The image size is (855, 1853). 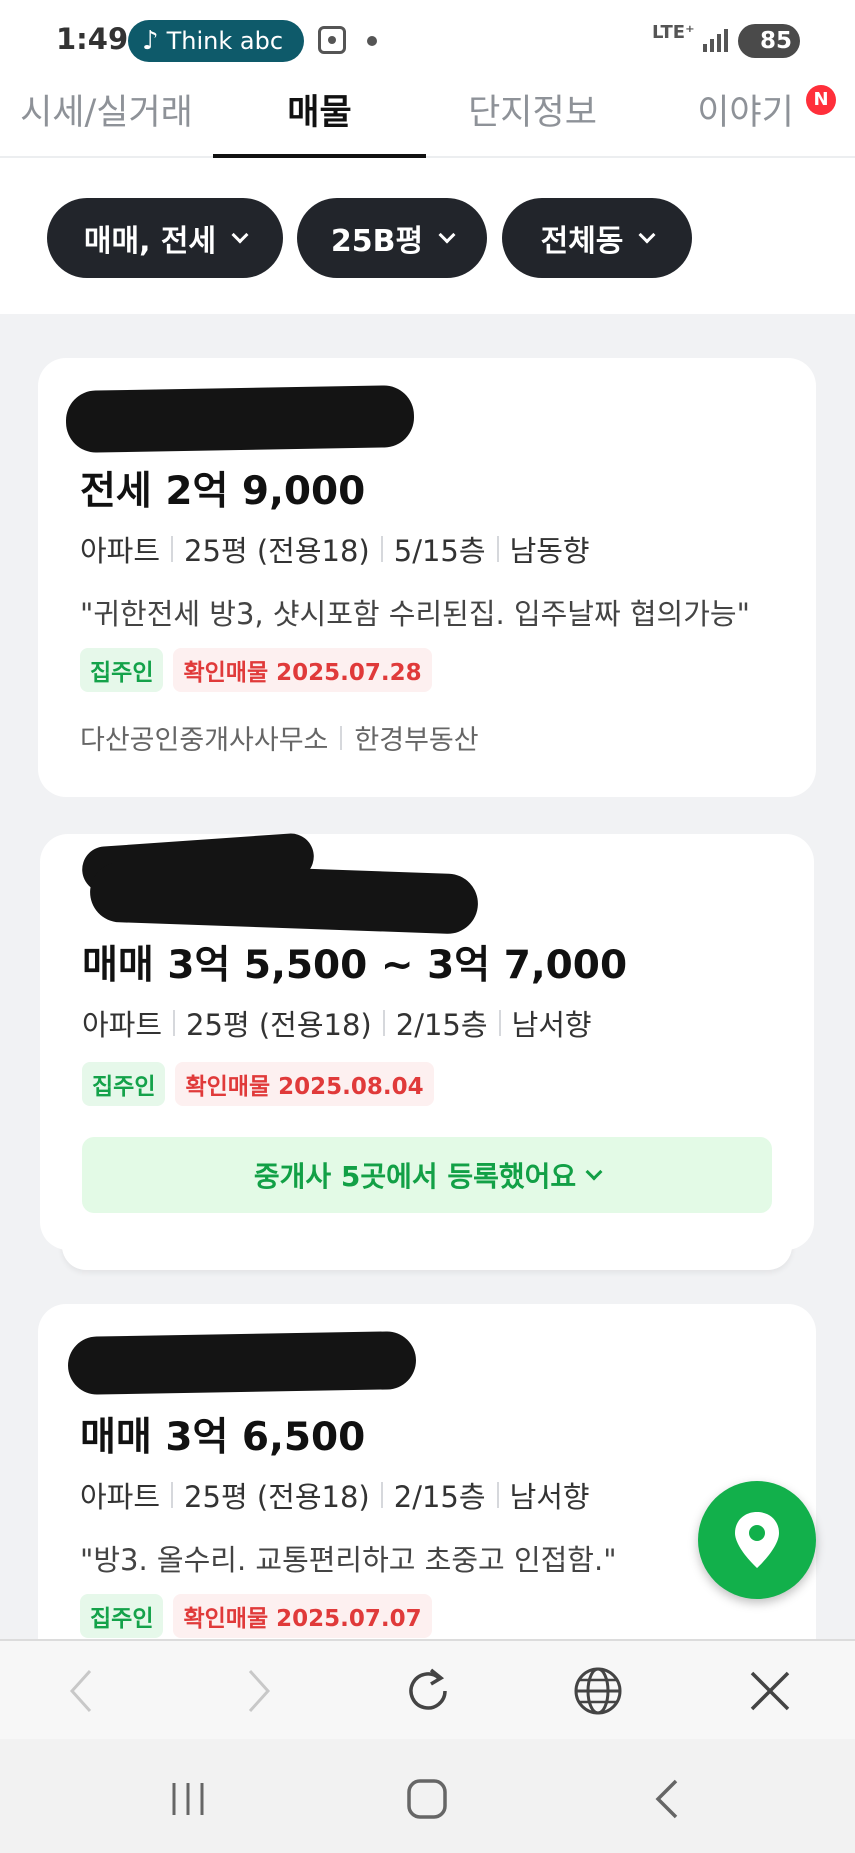 I want to click on map-pin-icon, so click(x=757, y=1540).